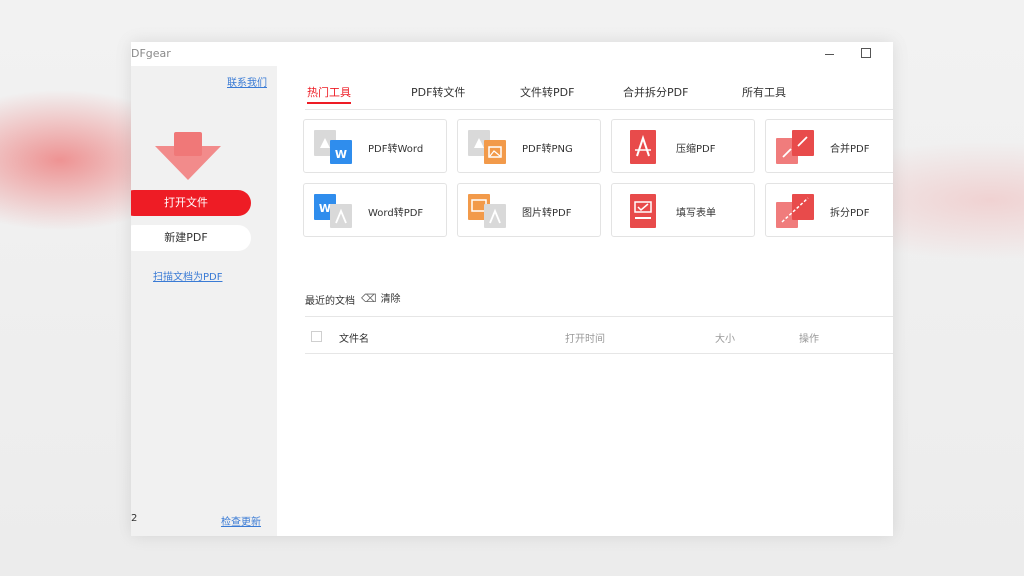 This screenshot has width=1024, height=576. I want to click on tool-merge-pdf: 合并PDF, so click(829, 146).